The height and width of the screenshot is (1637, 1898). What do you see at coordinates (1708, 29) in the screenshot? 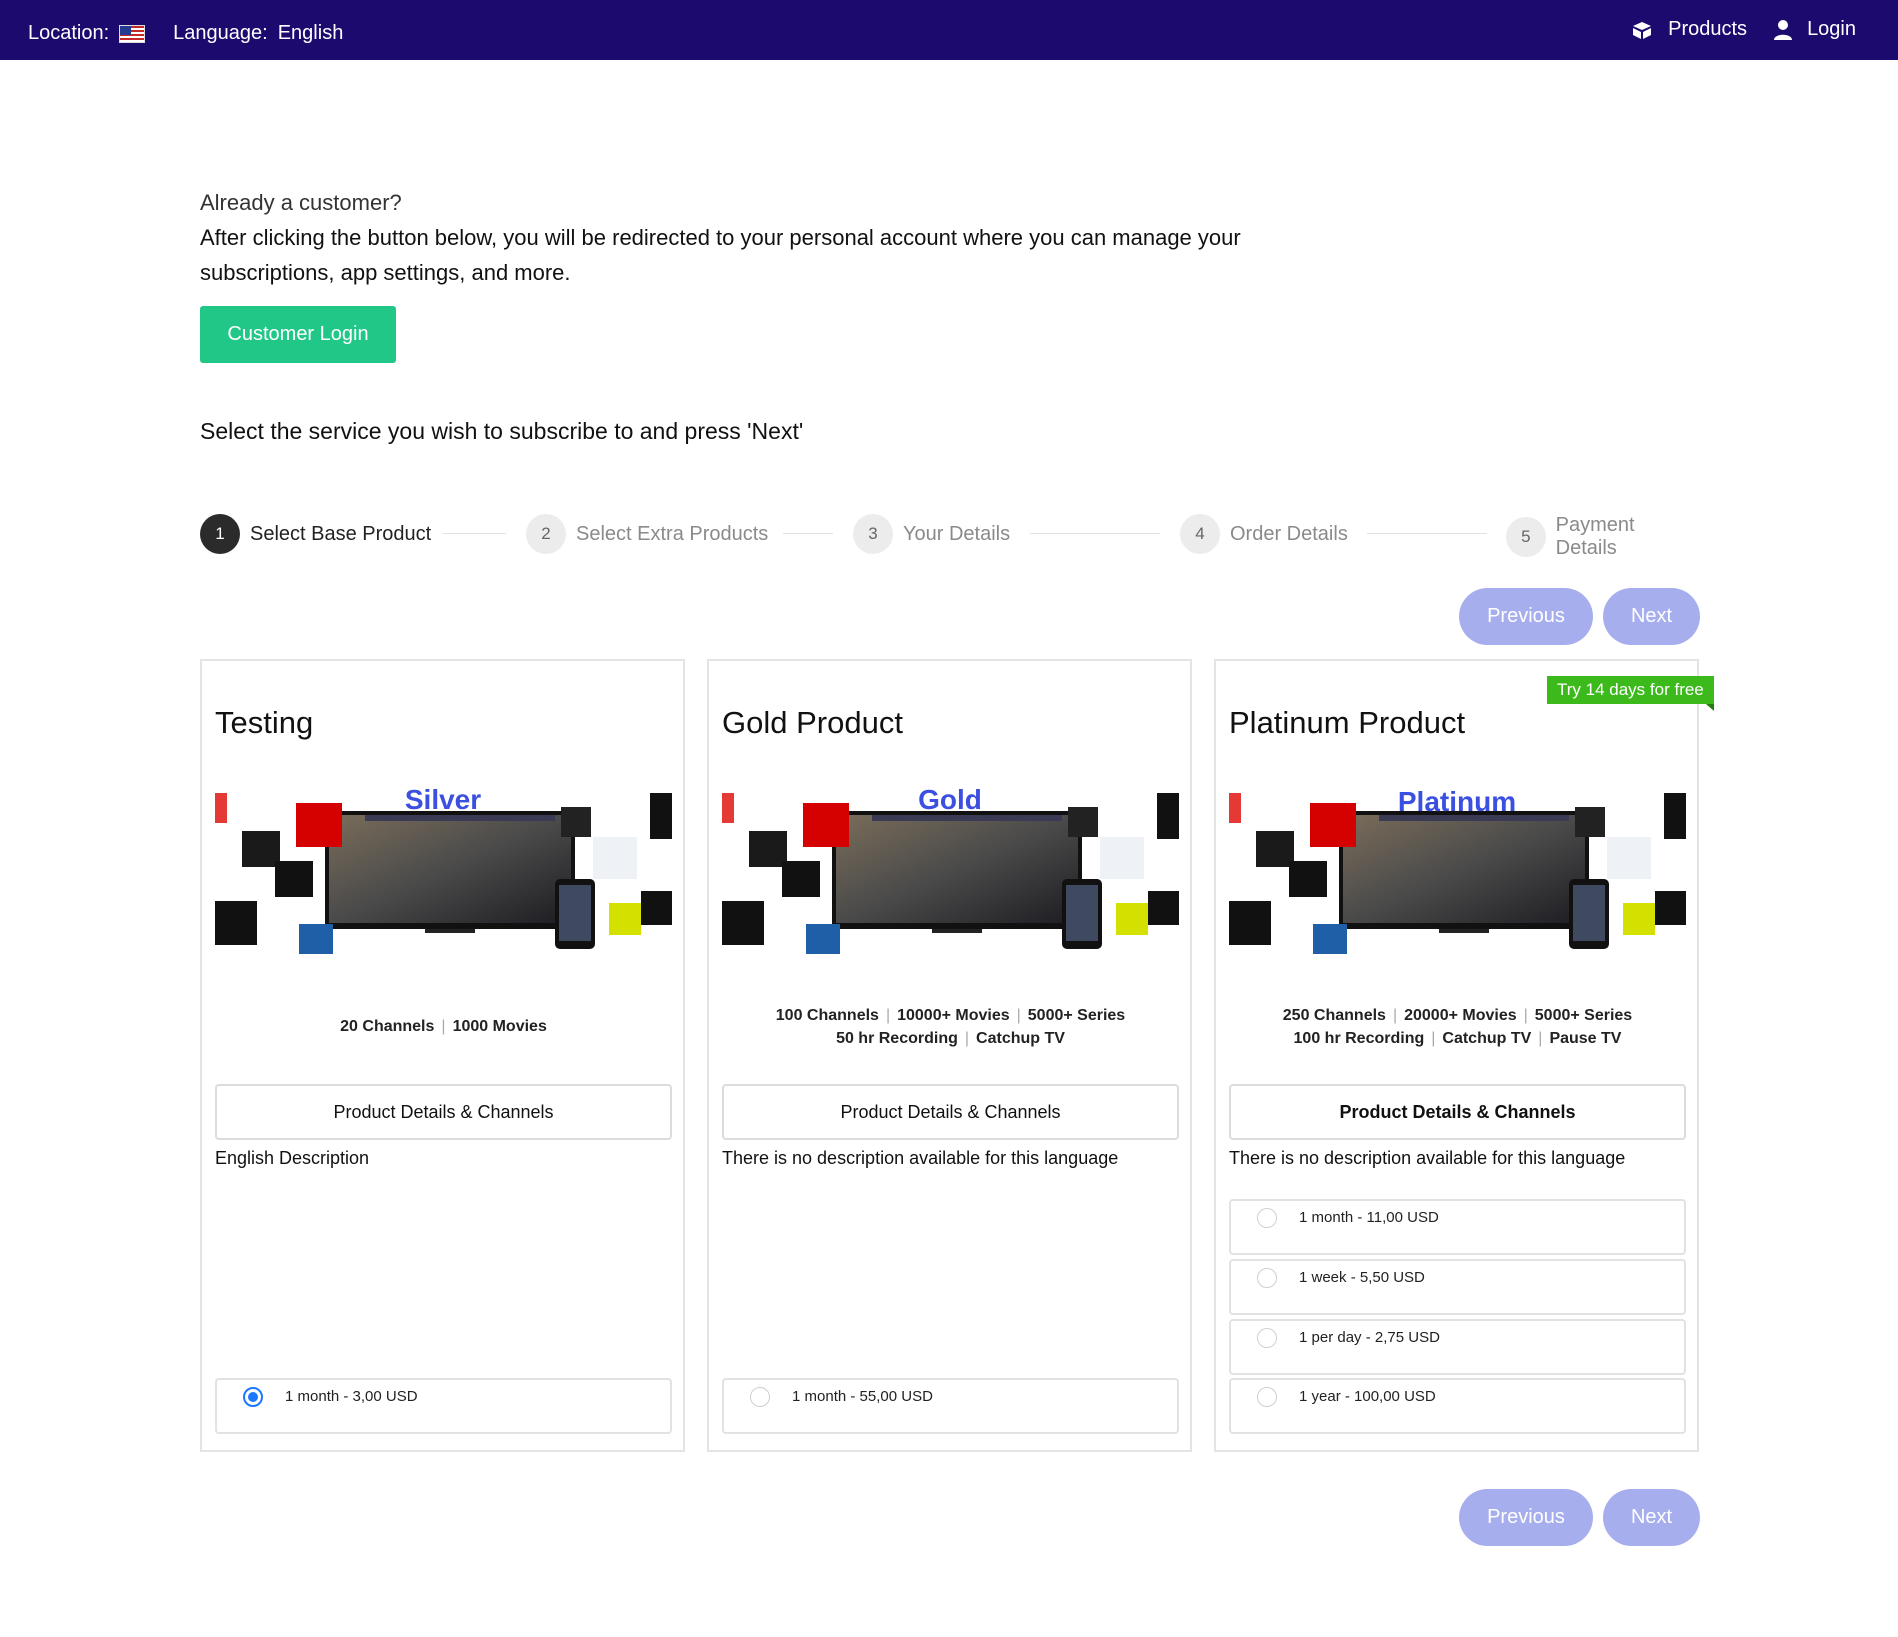
I see `nav-products-label: Products` at bounding box center [1708, 29].